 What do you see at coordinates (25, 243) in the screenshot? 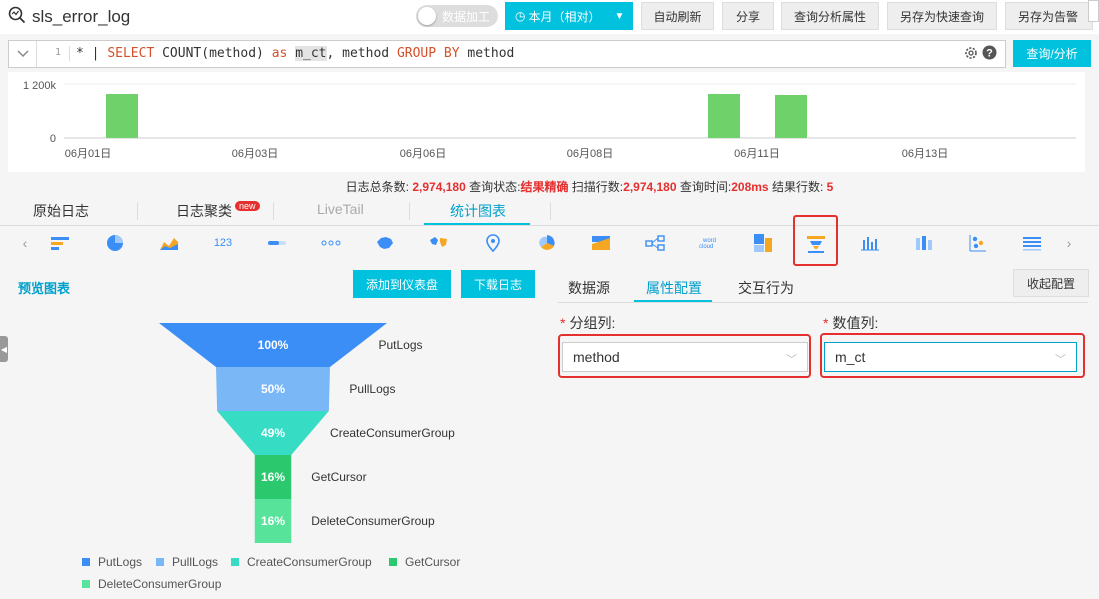
I see `scroll-left-icon: ‹` at bounding box center [25, 243].